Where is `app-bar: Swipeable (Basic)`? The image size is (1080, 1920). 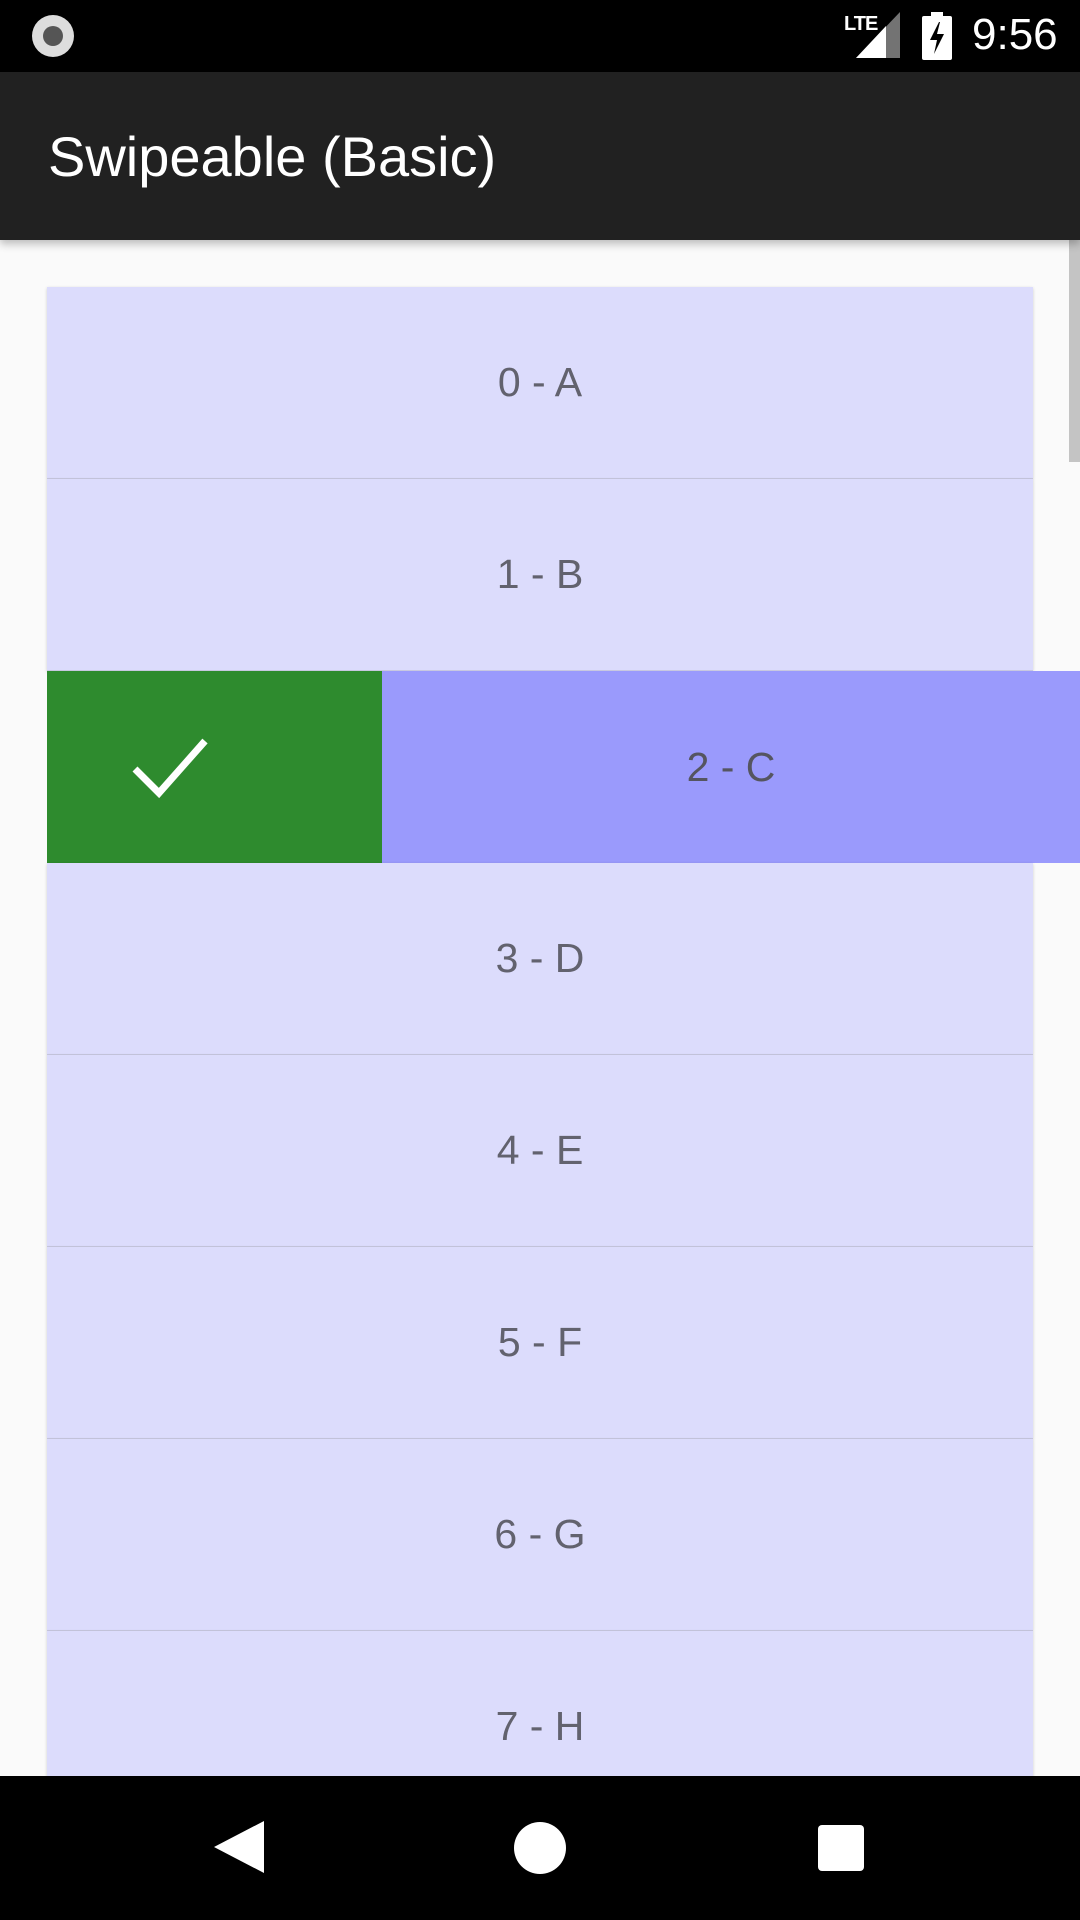
app-bar: Swipeable (Basic) is located at coordinates (540, 156).